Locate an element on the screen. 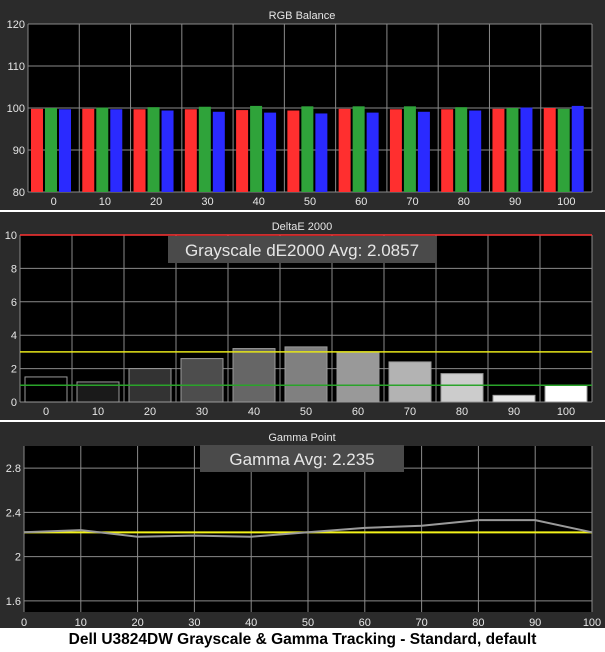  deltae-x-tick-label: 80 is located at coordinates (462, 412).